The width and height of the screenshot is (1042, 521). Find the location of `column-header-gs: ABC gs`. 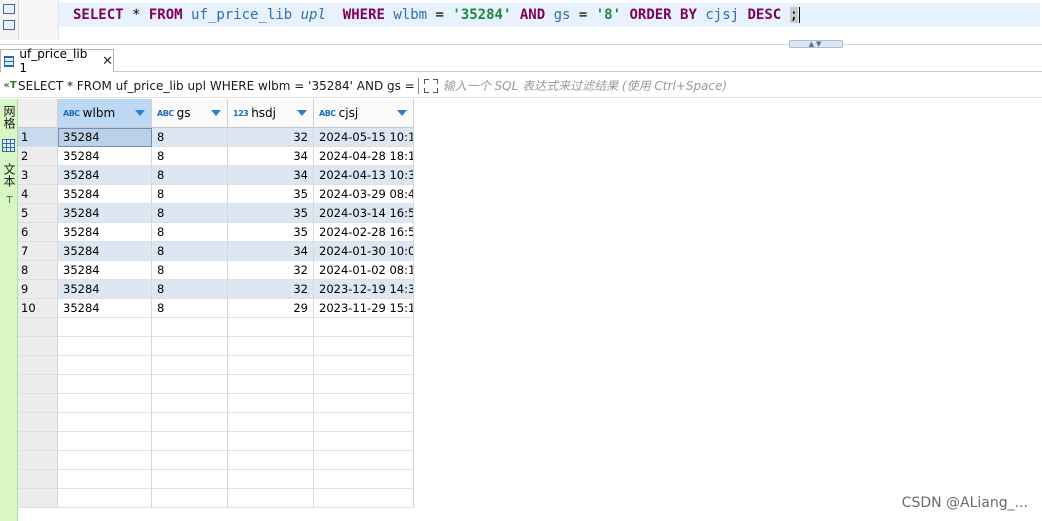

column-header-gs: ABC gs is located at coordinates (190, 113).